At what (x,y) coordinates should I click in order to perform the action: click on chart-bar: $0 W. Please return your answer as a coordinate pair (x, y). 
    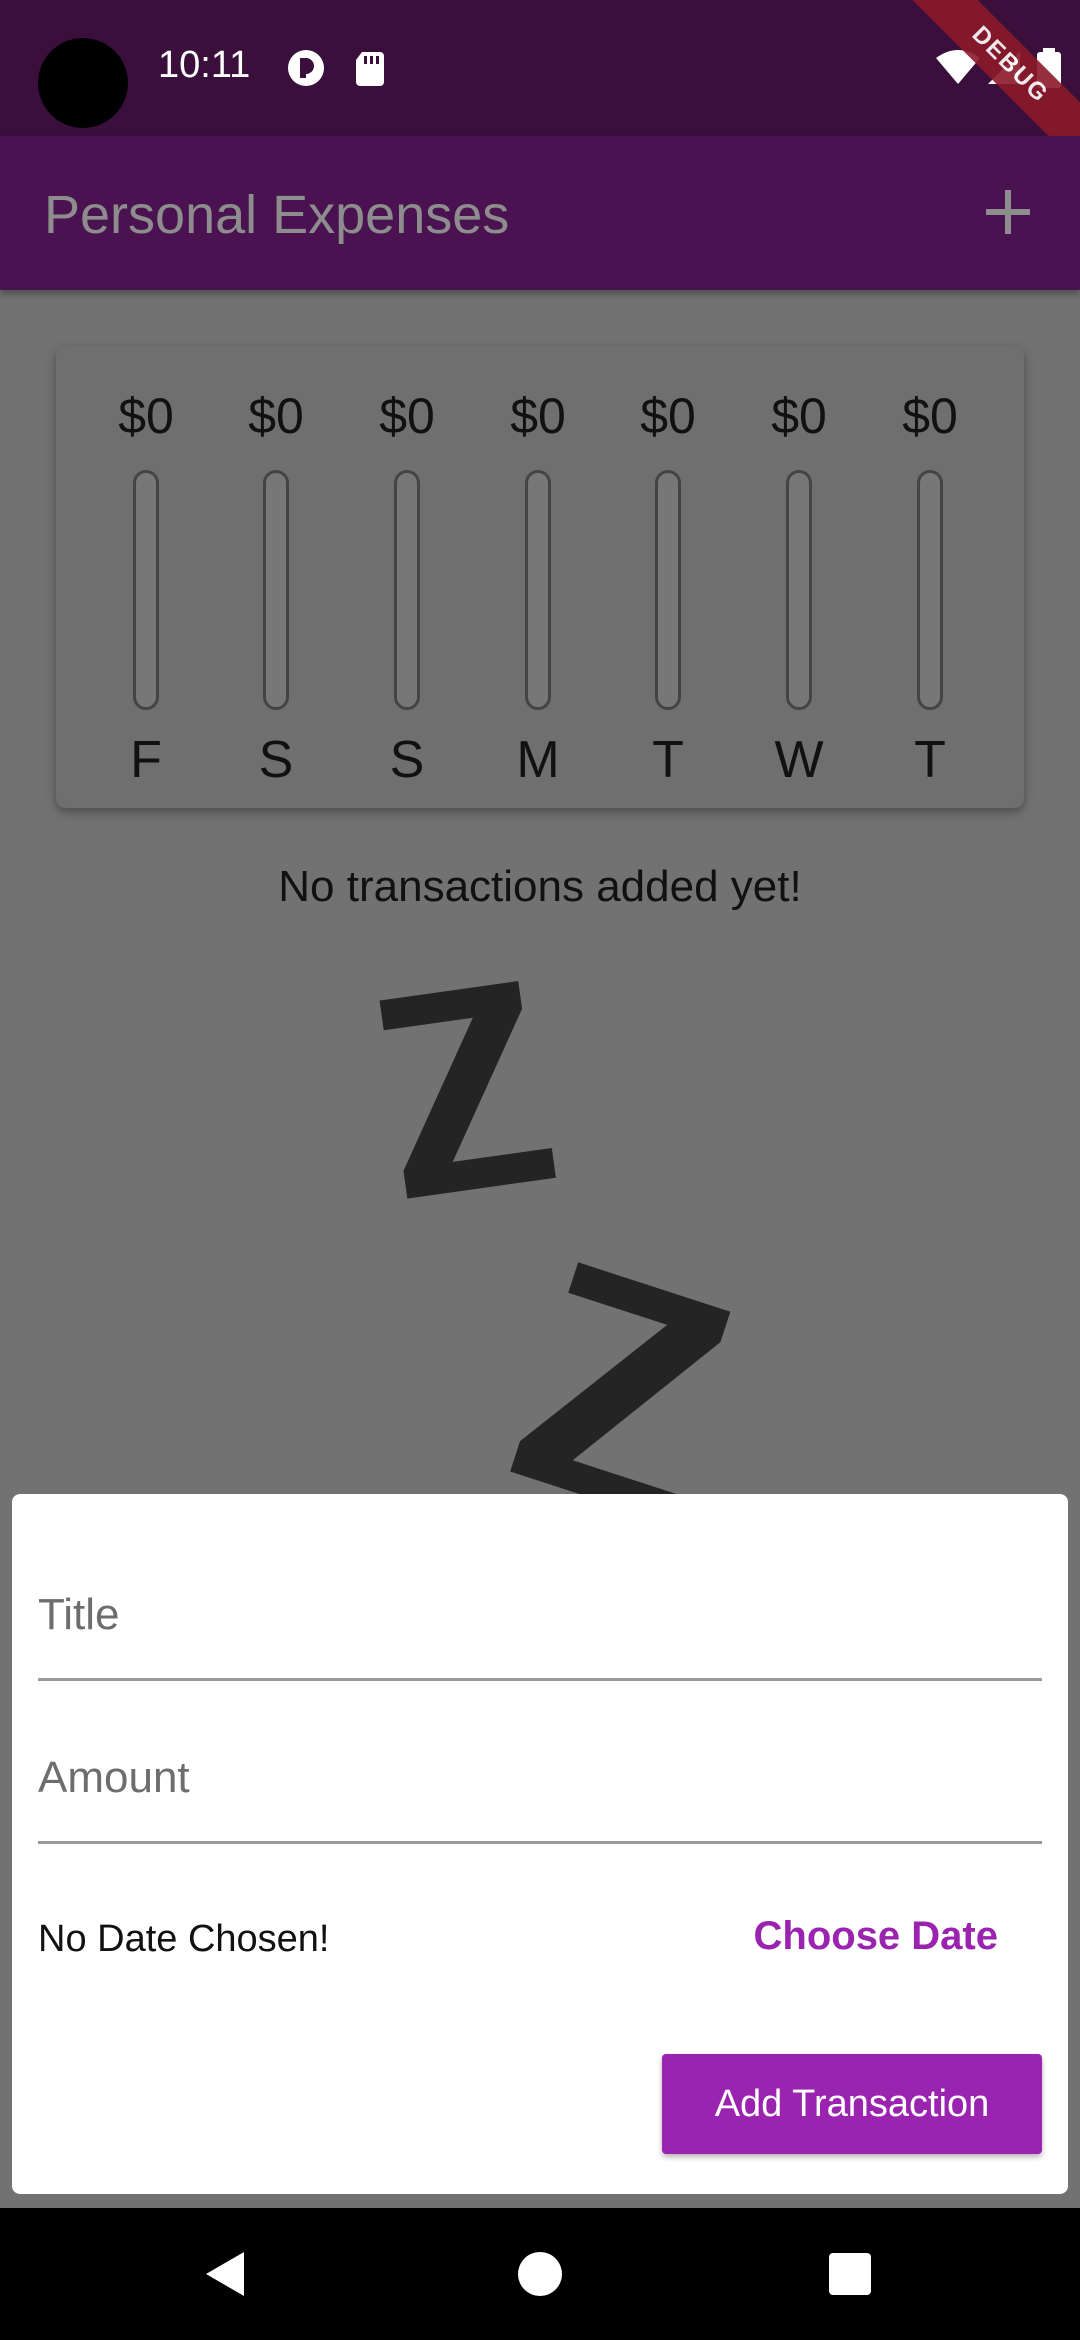
    Looking at the image, I should click on (799, 586).